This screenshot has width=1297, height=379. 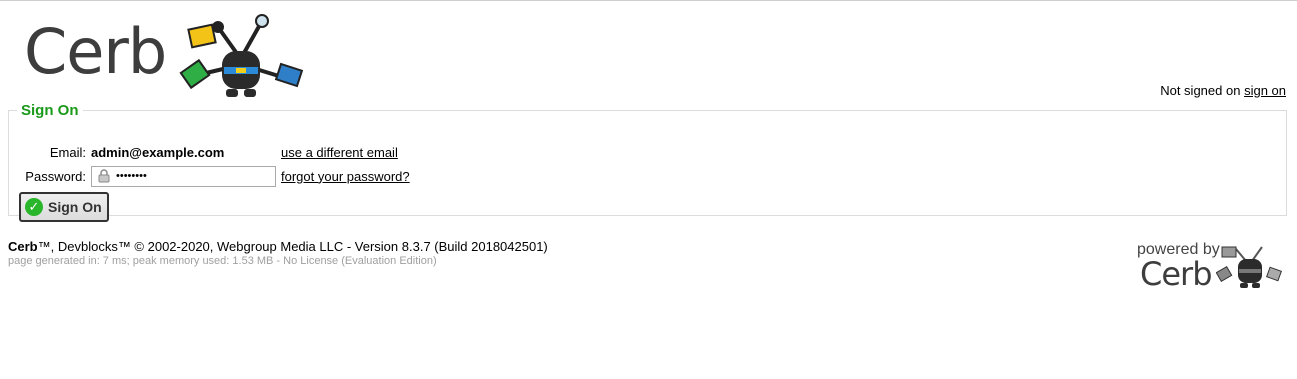 What do you see at coordinates (1249, 267) in the screenshot?
I see `powered-by-robot-icon` at bounding box center [1249, 267].